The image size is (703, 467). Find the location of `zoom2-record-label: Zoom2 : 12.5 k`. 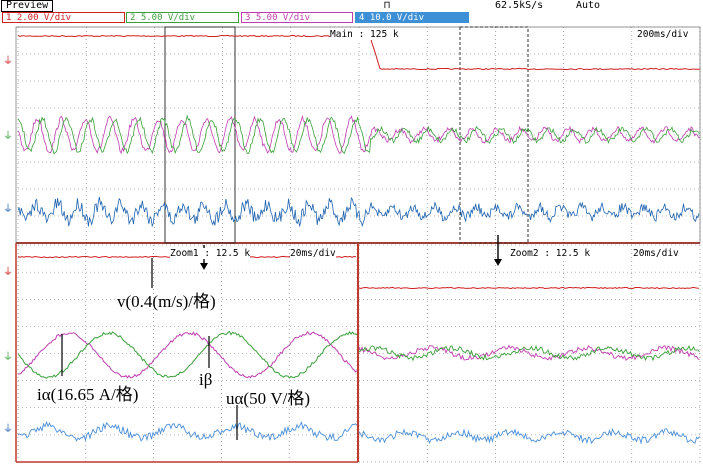

zoom2-record-label: Zoom2 : 12.5 k is located at coordinates (550, 253).